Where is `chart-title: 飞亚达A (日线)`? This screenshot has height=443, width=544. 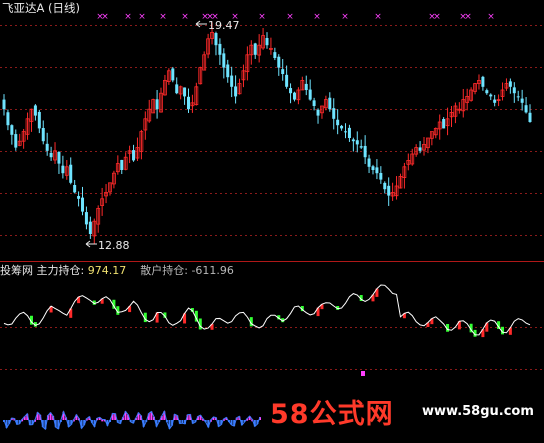 chart-title: 飞亚达A (日线) is located at coordinates (41, 8).